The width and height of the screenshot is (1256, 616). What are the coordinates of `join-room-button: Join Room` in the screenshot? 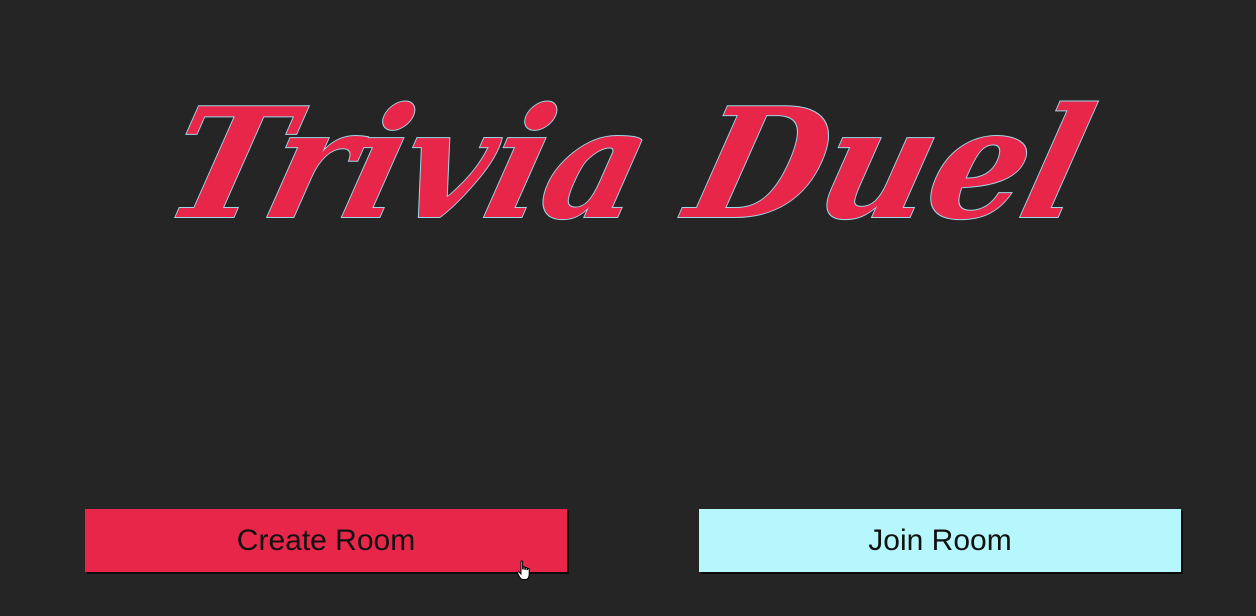 It's located at (940, 540).